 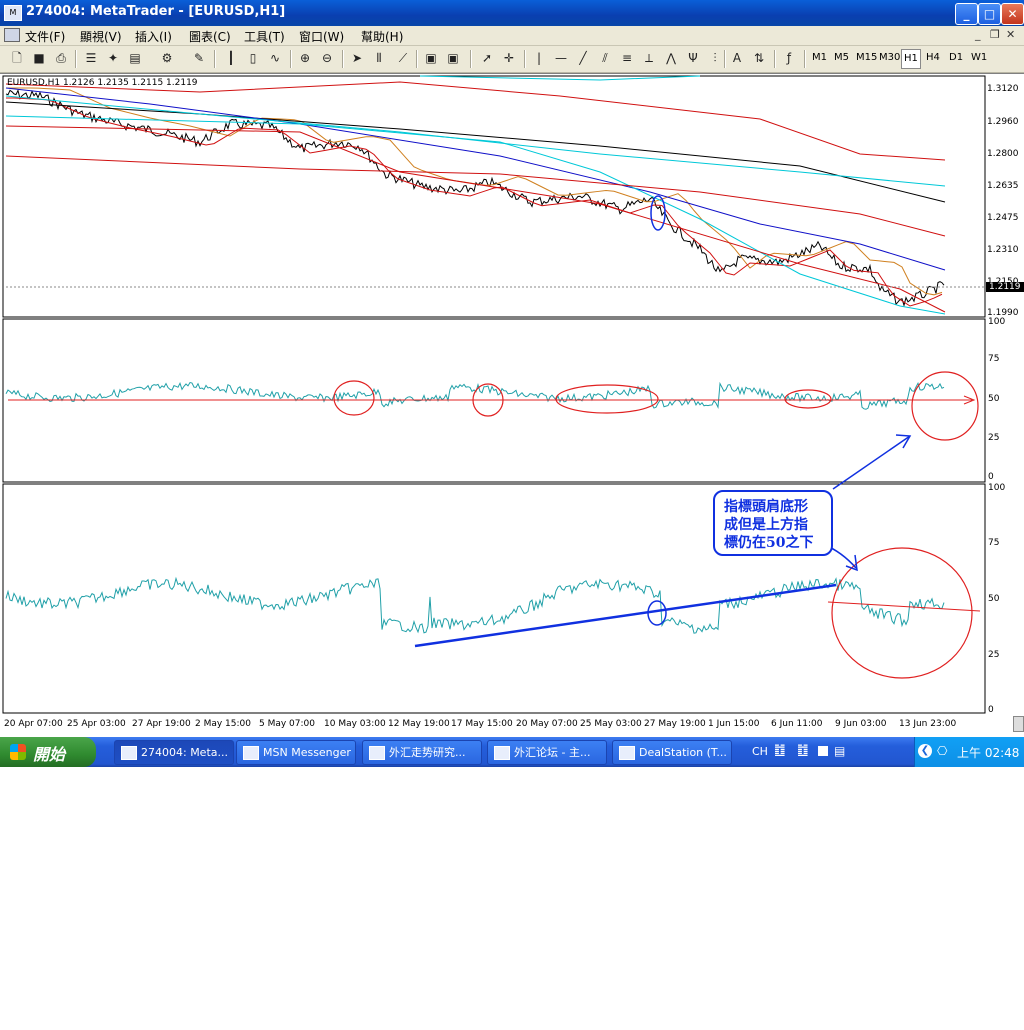 I want to click on properties-icon: ☰, so click(x=91, y=58).